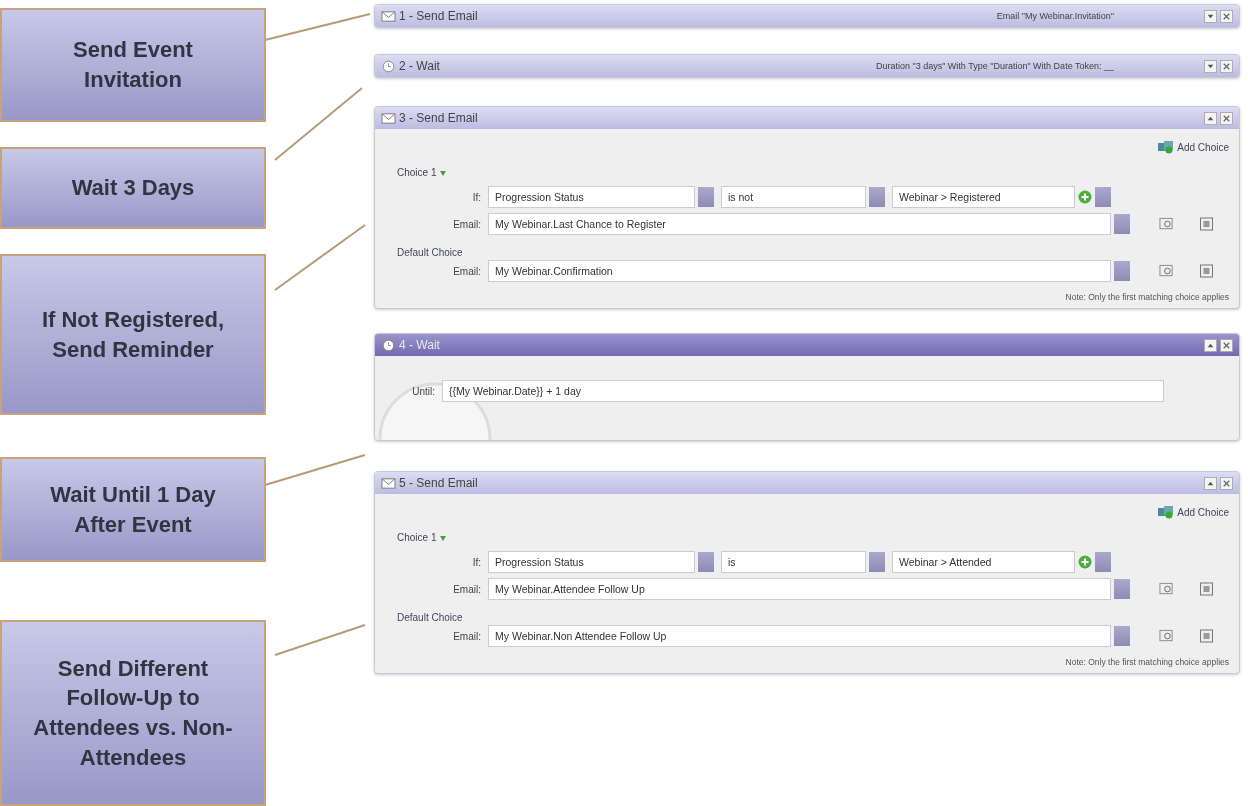 This screenshot has height=806, width=1248. Describe the element at coordinates (983, 562) in the screenshot. I see `value-select: Webinar > Attended` at that location.